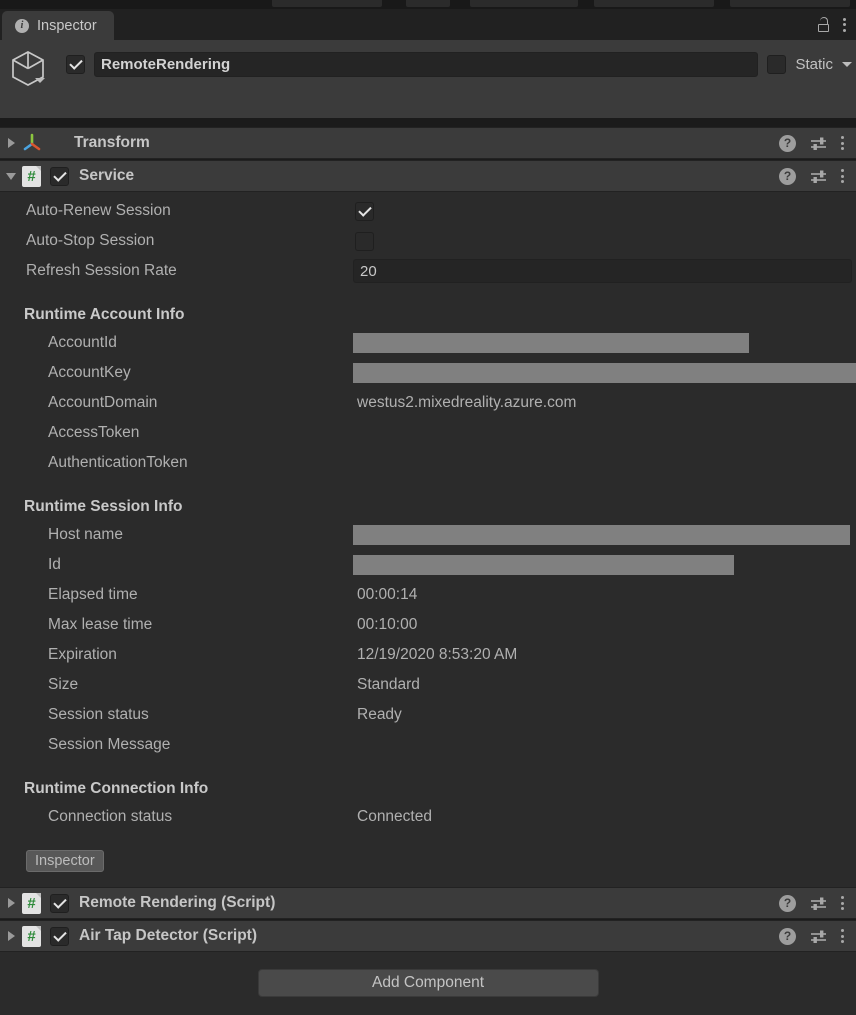 Image resolution: width=856 pixels, height=1015 pixels. I want to click on field-row-session-status: Session status Ready, so click(428, 715).